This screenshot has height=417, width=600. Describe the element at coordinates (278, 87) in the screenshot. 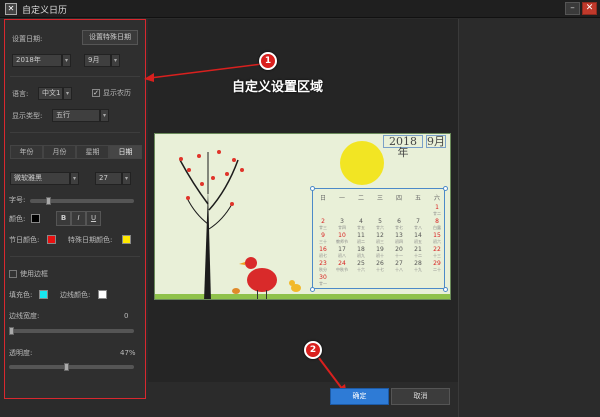

I see `annotation-callout-1: 自定义设置区域` at that location.